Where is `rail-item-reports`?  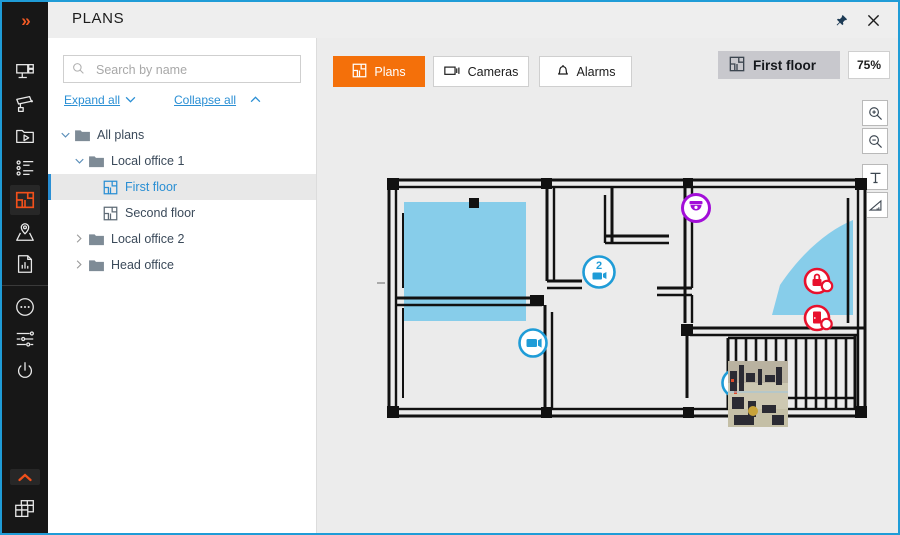 rail-item-reports is located at coordinates (25, 264).